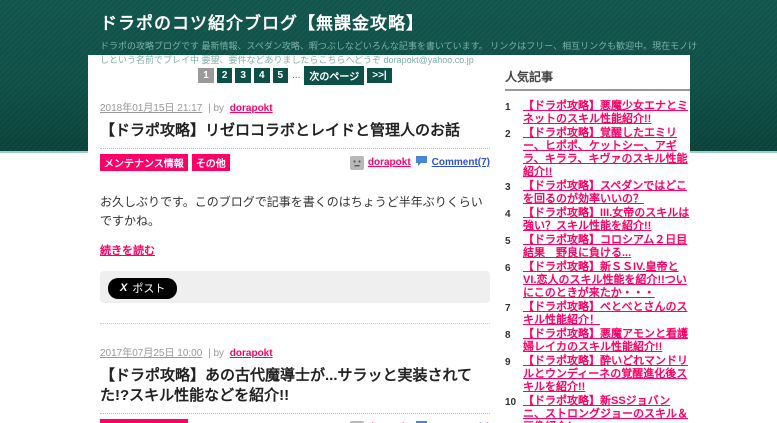 Image resolution: width=777 pixels, height=423 pixels. Describe the element at coordinates (295, 131) in the screenshot. I see `post-title: 【ドラポ攻略】リゼロコラボとレイドと管理人のお話` at that location.